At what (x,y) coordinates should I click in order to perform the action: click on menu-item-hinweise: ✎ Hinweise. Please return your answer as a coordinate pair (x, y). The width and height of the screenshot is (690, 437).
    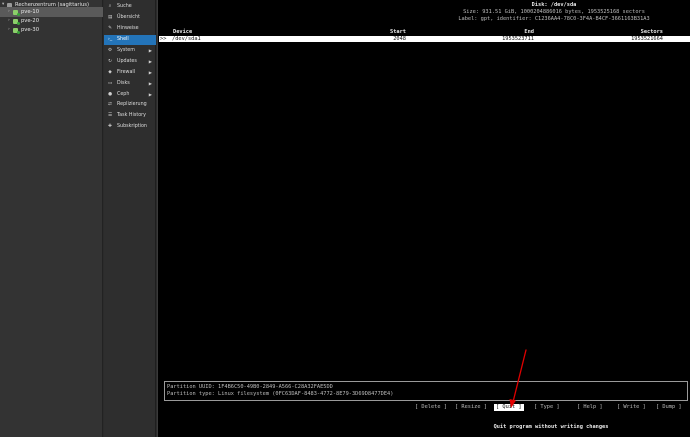
    Looking at the image, I should click on (130, 29).